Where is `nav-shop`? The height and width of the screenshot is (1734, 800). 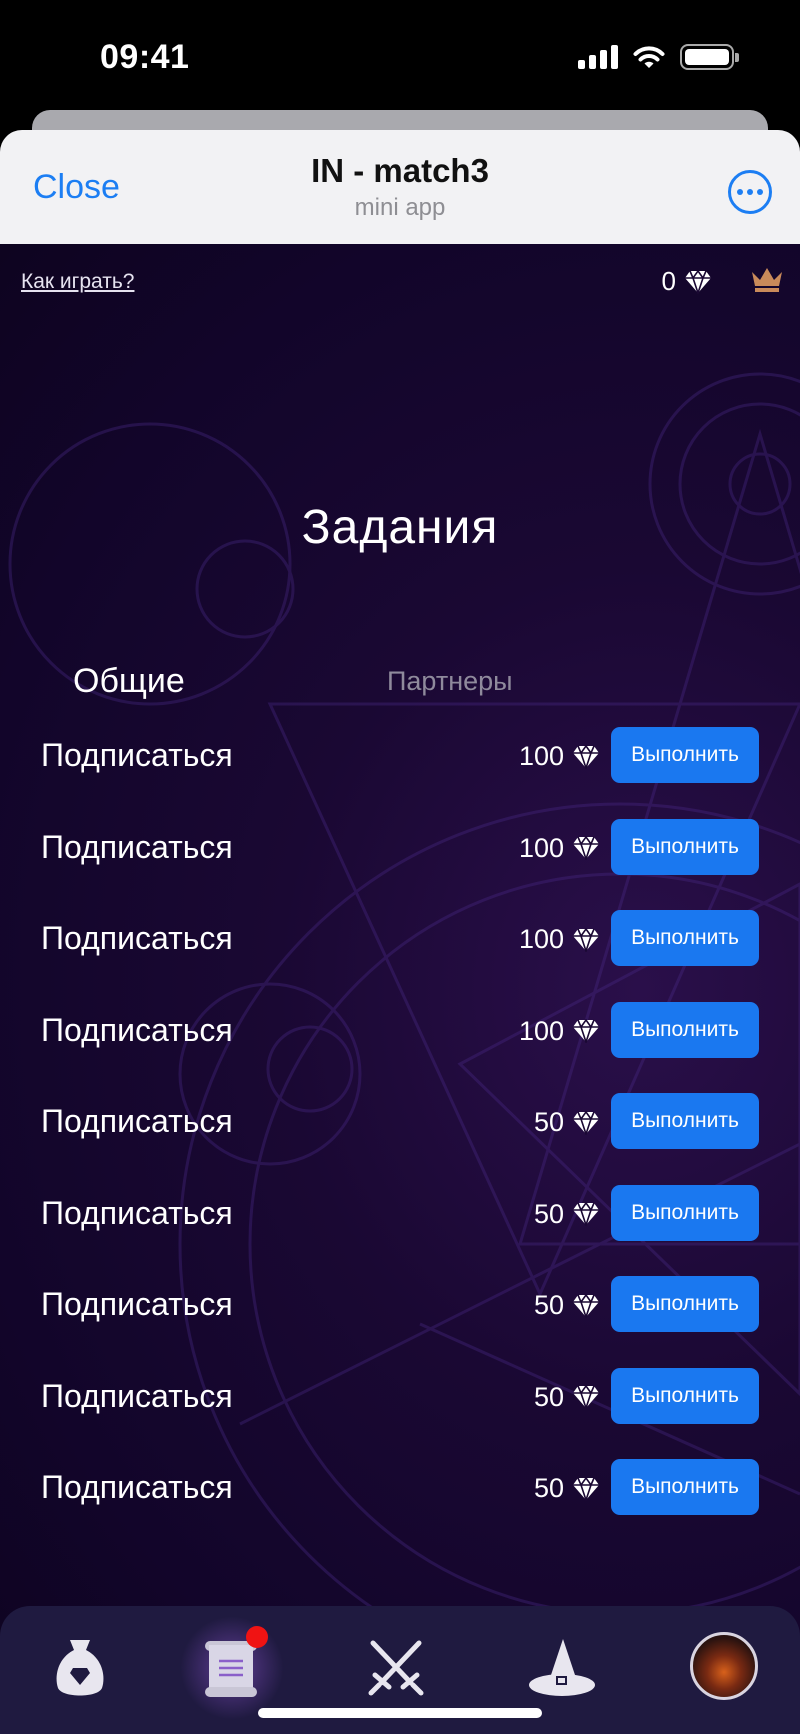 nav-shop is located at coordinates (80, 1668).